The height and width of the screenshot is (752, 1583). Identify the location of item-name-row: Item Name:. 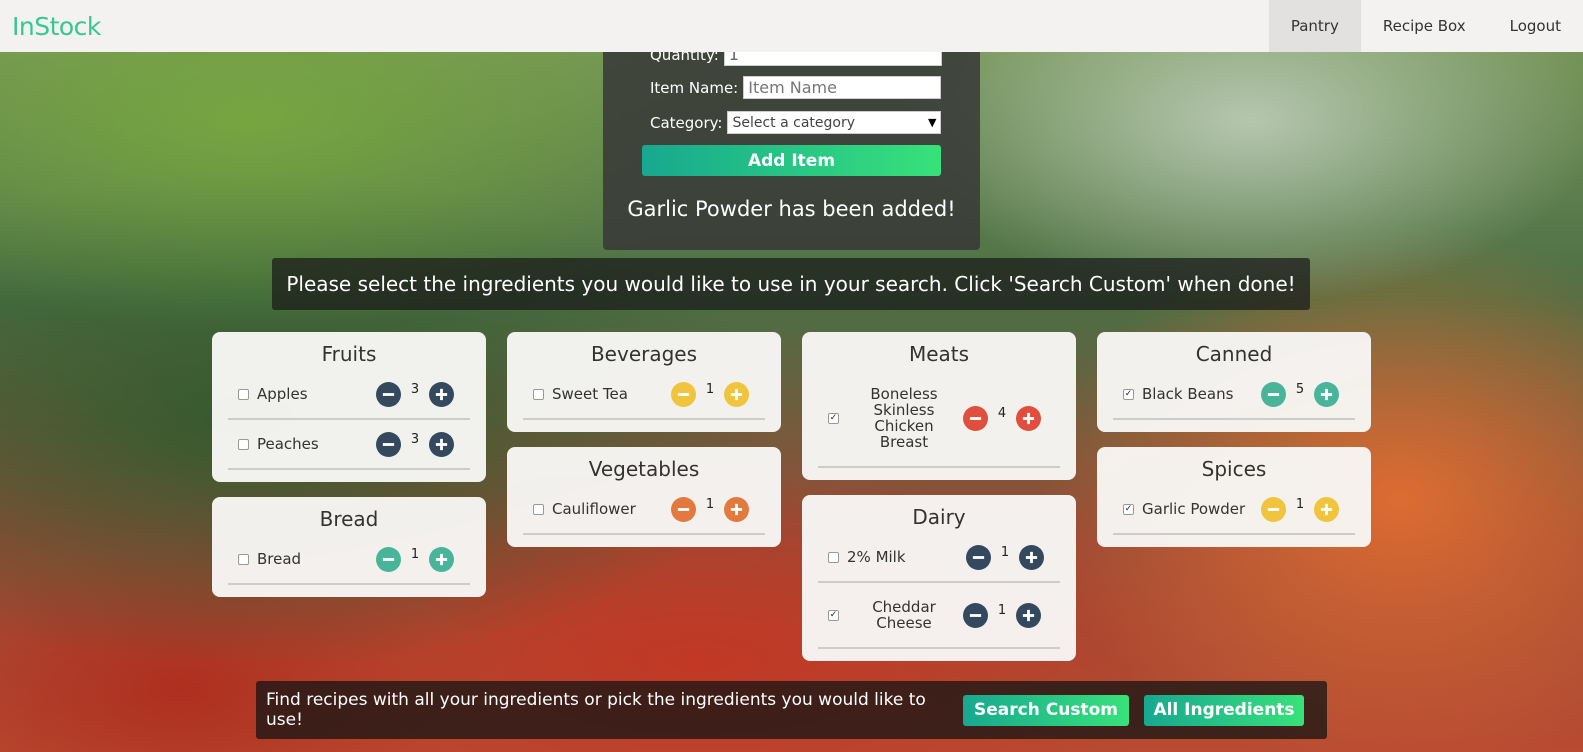
(796, 87).